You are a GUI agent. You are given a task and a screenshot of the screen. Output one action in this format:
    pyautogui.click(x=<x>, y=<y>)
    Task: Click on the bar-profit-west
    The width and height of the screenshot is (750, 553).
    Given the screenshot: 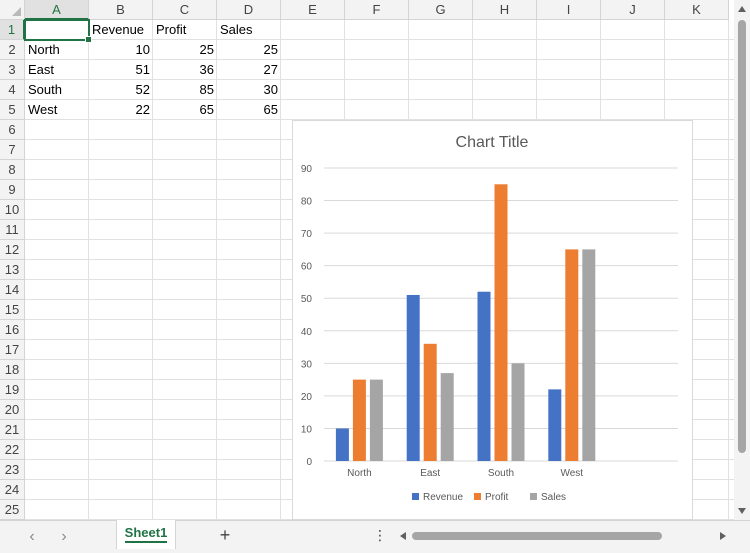 What is the action you would take?
    pyautogui.click(x=572, y=355)
    